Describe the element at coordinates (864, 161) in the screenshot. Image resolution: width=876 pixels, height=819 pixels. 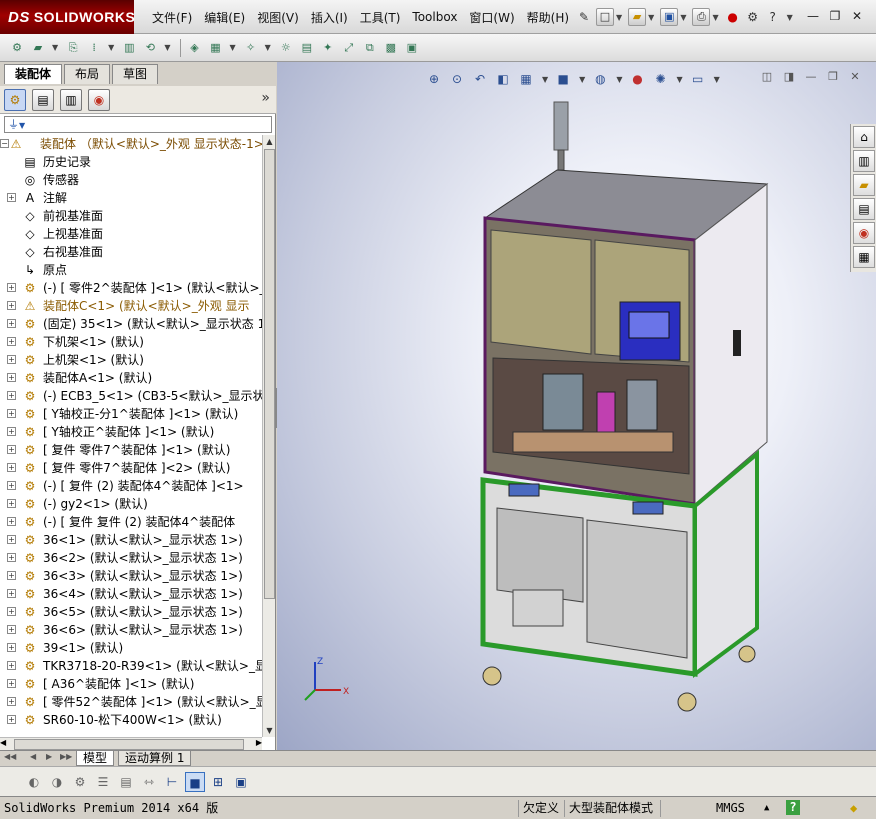
I see `design-library-icon: ▥` at that location.